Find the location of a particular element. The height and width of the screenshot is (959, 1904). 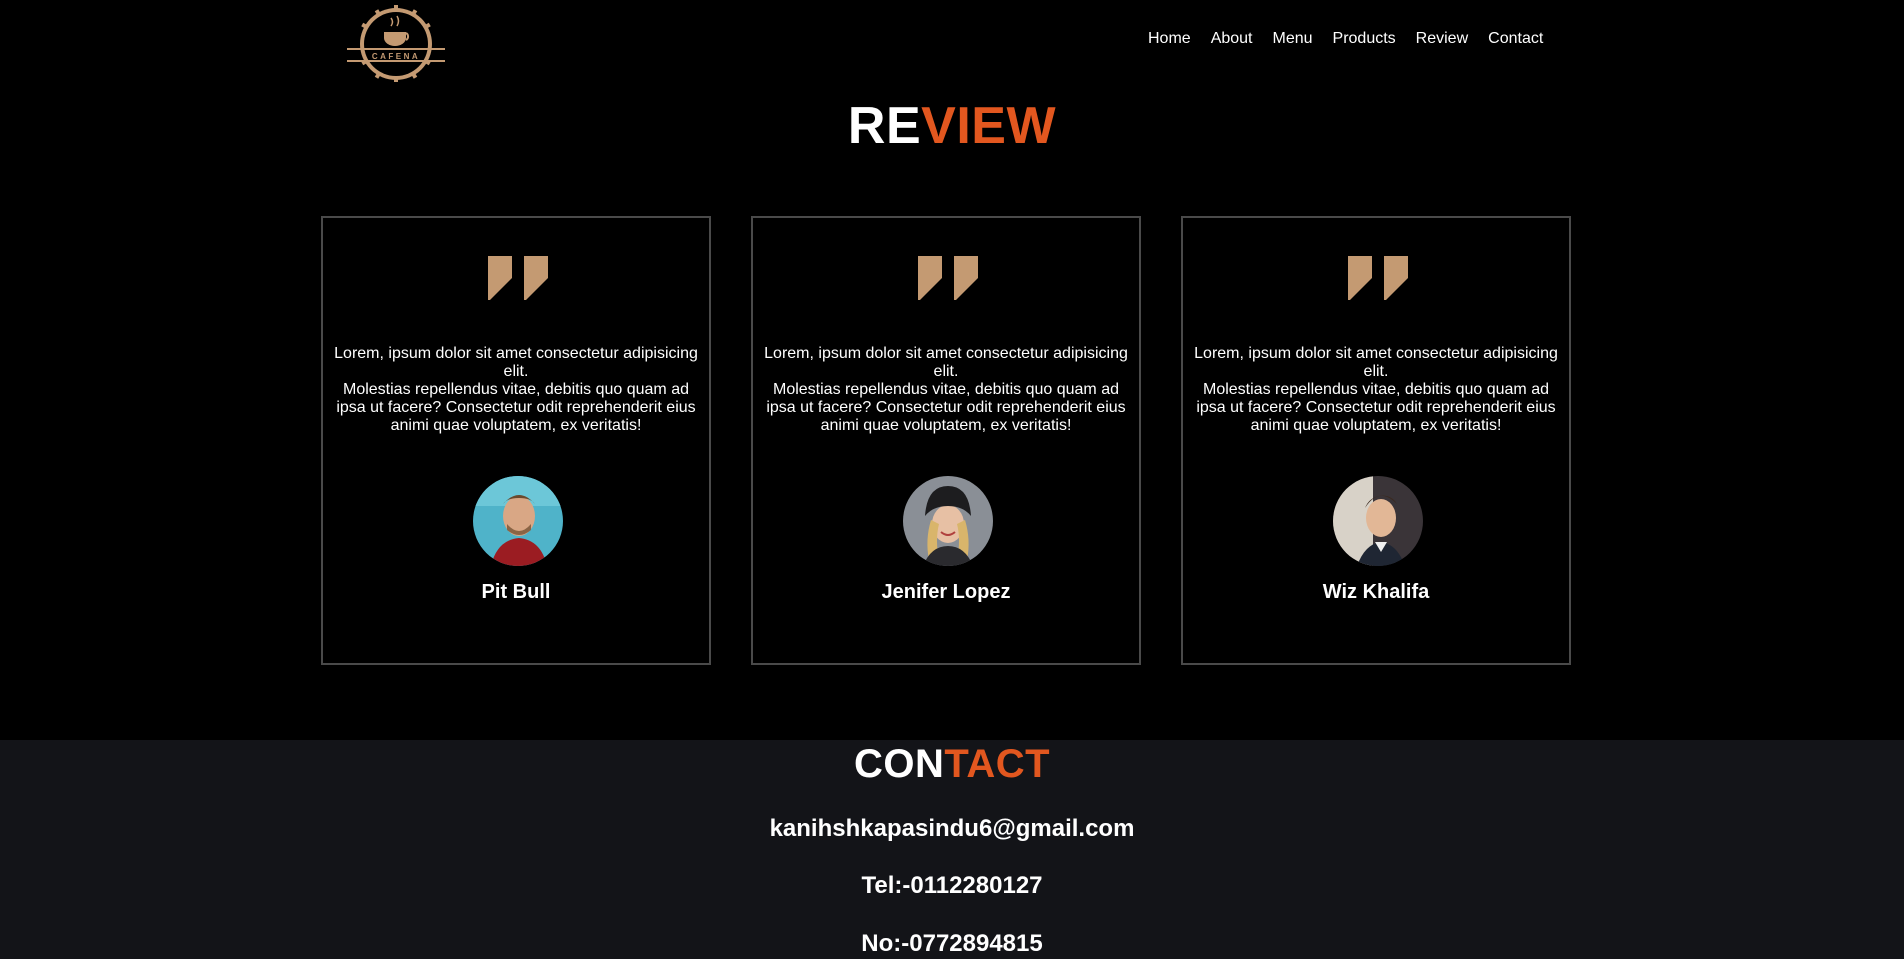

reviewer-name: Wiz Khalifa is located at coordinates (1376, 592).